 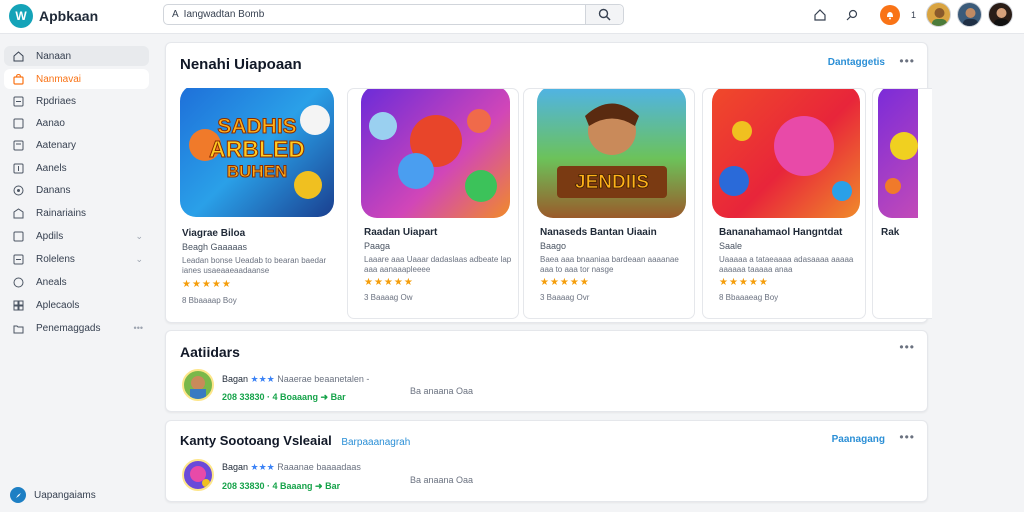 What do you see at coordinates (604, 14) in the screenshot?
I see `search-button` at bounding box center [604, 14].